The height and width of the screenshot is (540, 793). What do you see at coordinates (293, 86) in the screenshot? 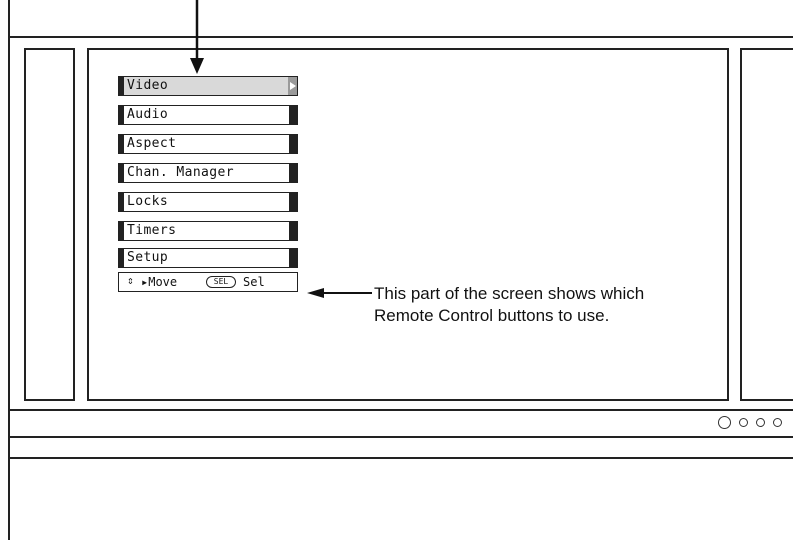
I see `submenu-arrow-icon` at bounding box center [293, 86].